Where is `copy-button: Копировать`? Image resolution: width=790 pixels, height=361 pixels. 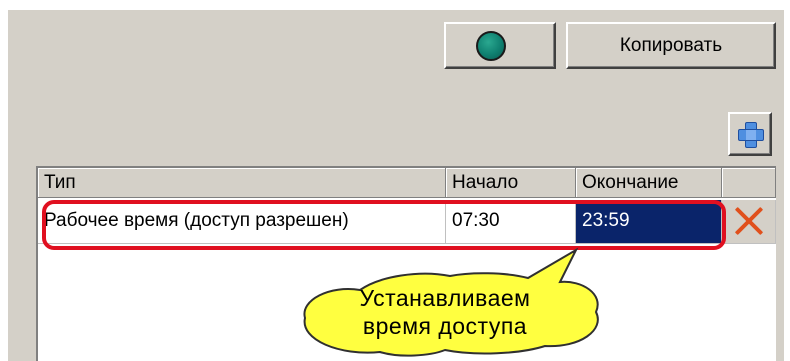 copy-button: Копировать is located at coordinates (671, 45).